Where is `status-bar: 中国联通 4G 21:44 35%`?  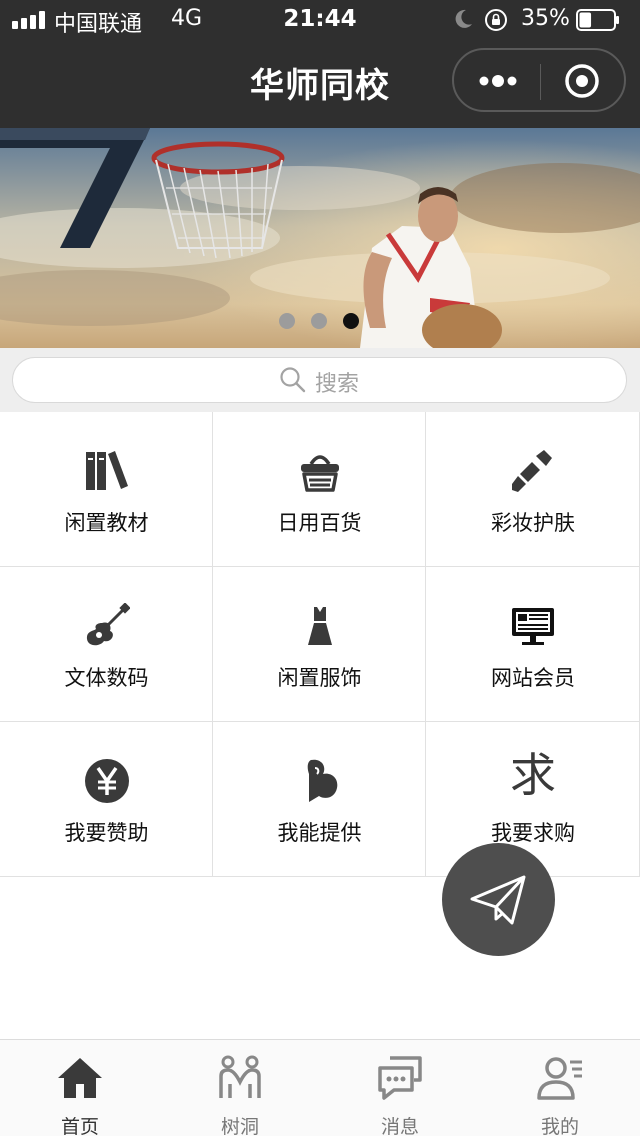 status-bar: 中国联通 4G 21:44 35% is located at coordinates (320, 20).